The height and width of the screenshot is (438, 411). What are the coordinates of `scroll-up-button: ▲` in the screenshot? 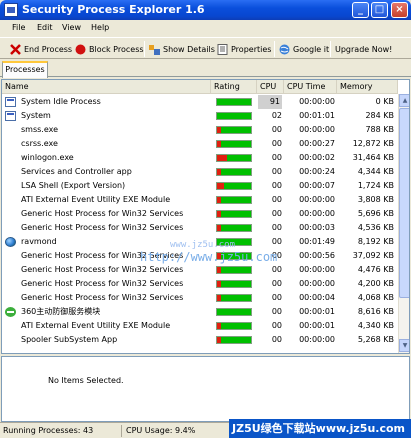 It's located at (404, 100).